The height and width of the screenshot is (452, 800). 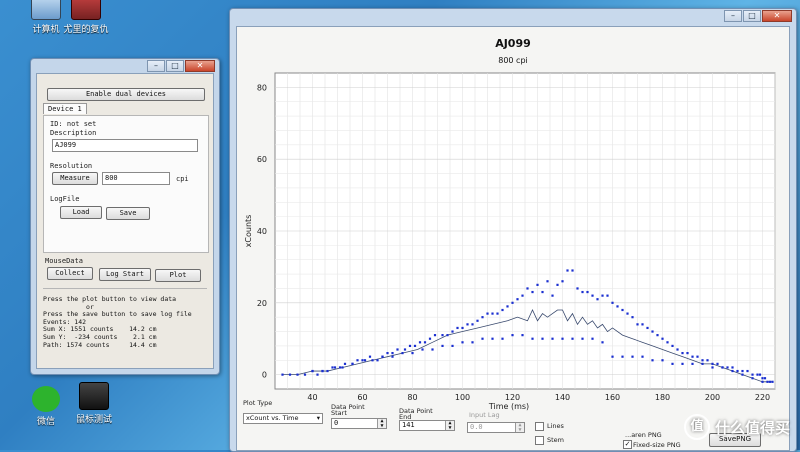 I want to click on x-tick-label: 160, so click(x=612, y=397).